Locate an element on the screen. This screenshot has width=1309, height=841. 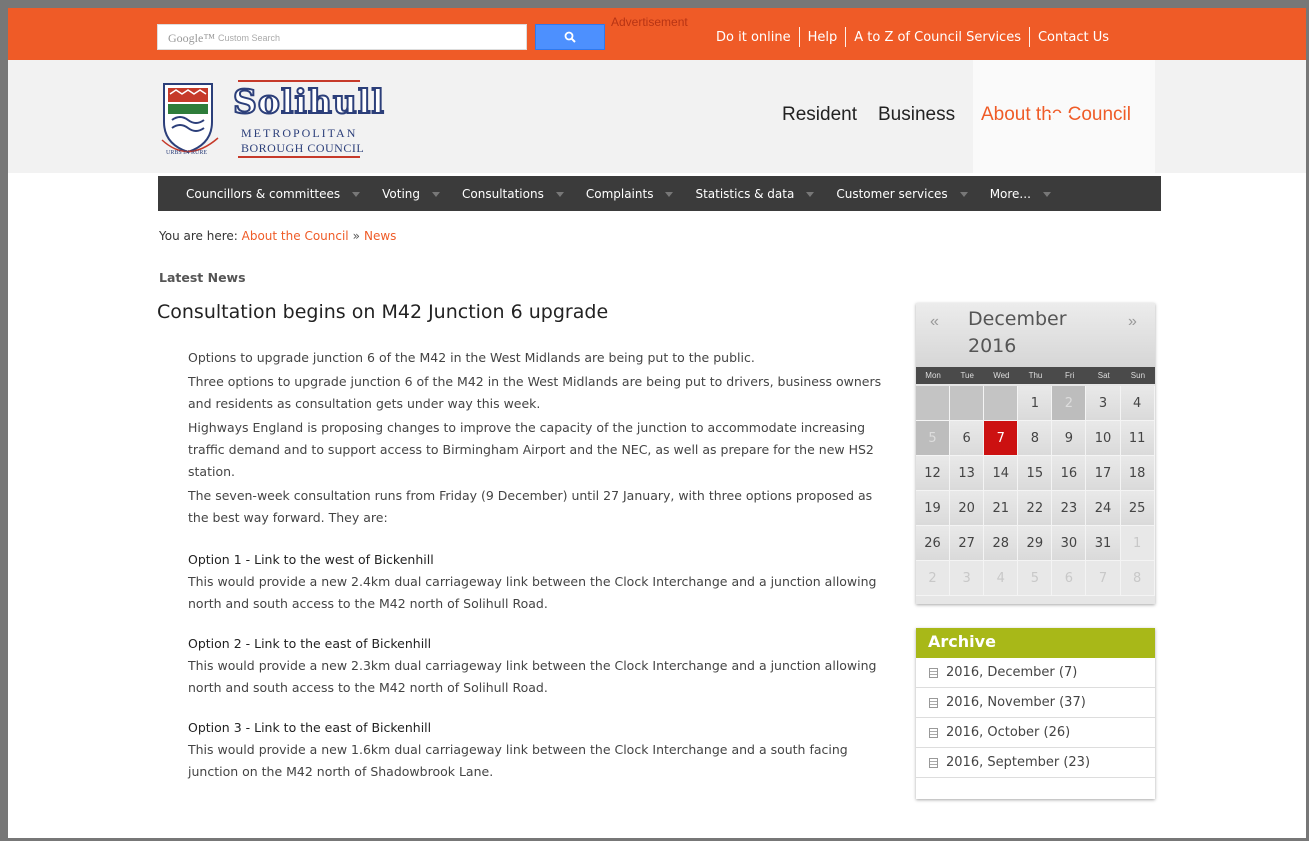
archive-item-label: 2016, December (7) is located at coordinates (1012, 672).